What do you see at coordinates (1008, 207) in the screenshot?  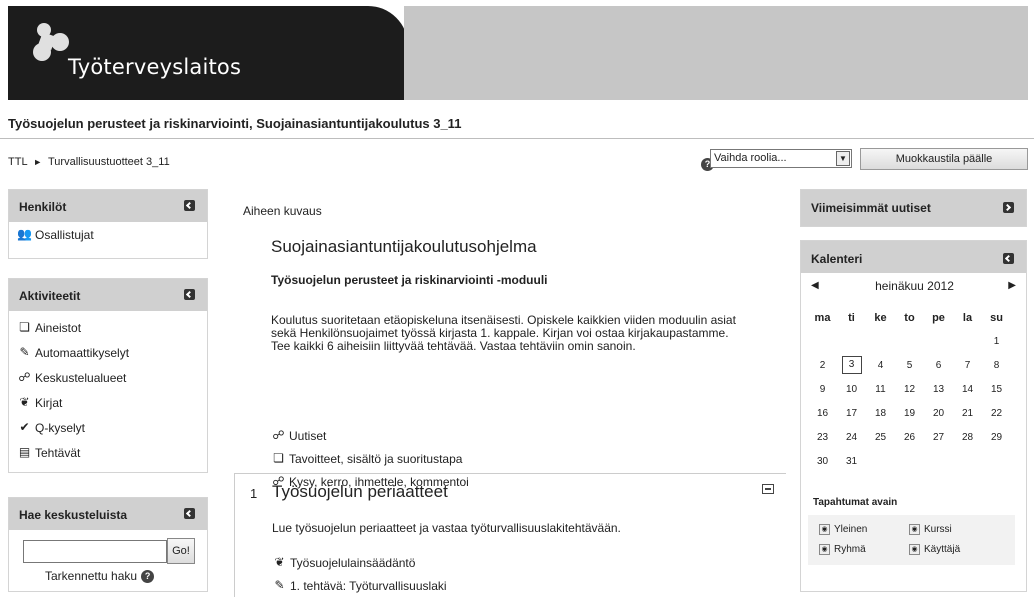 I see `expand-icon` at bounding box center [1008, 207].